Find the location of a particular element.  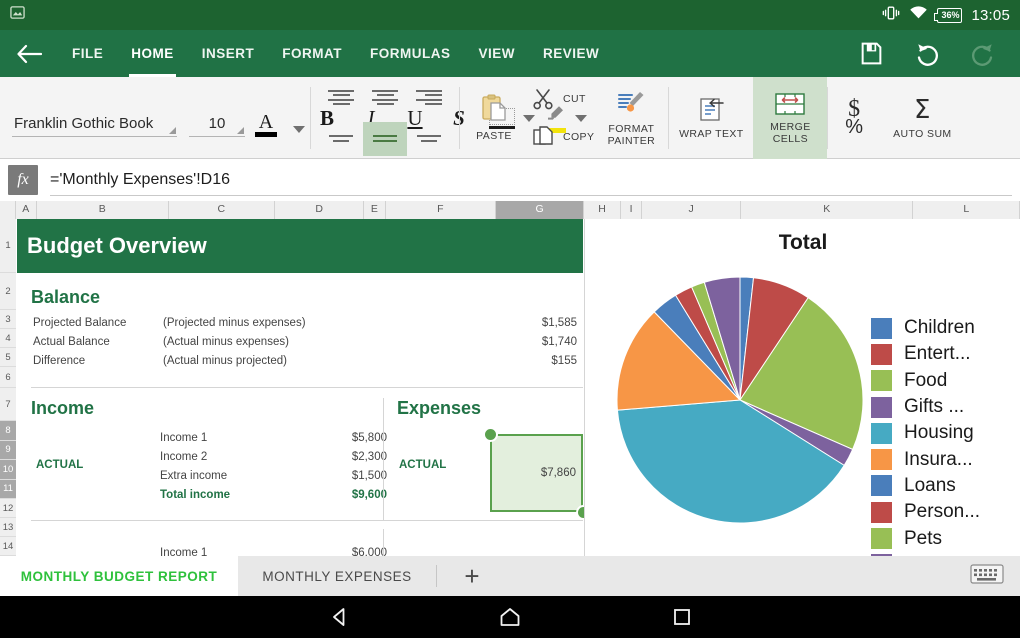

sheet-tab-monthly-budget-report: MONTHLY BUDGET REPORT is located at coordinates (119, 576).